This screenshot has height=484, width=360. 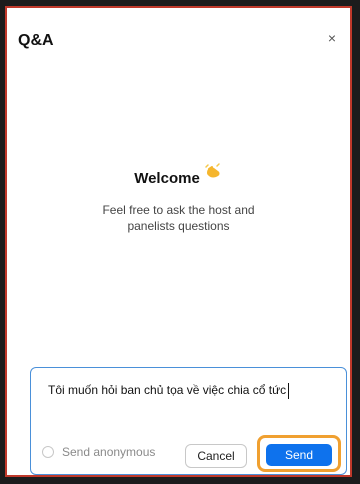 I want to click on send-button: Send, so click(x=299, y=455).